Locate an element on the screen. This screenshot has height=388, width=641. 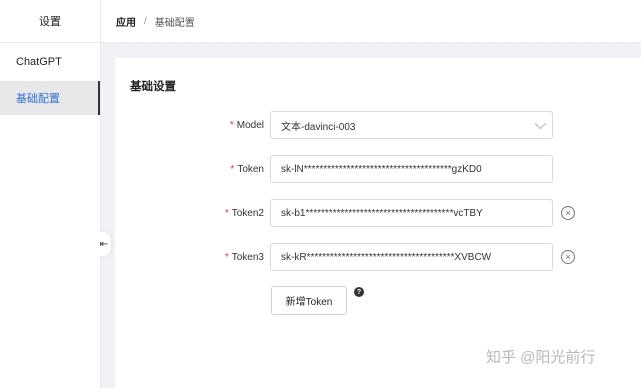
model-row: * Model 文本-davinci-003 is located at coordinates (378, 125).